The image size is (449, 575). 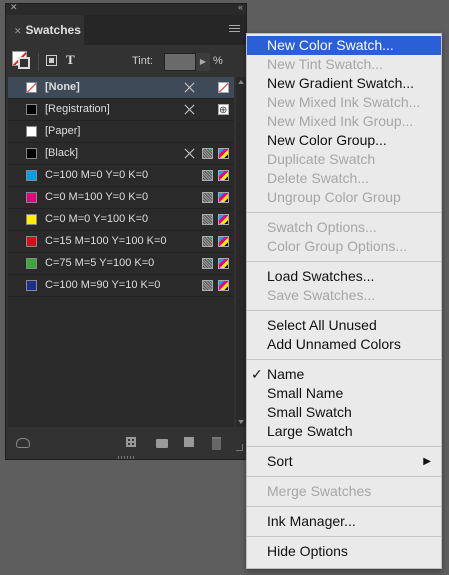 I want to click on formatting-text-icon: T, so click(x=70, y=60).